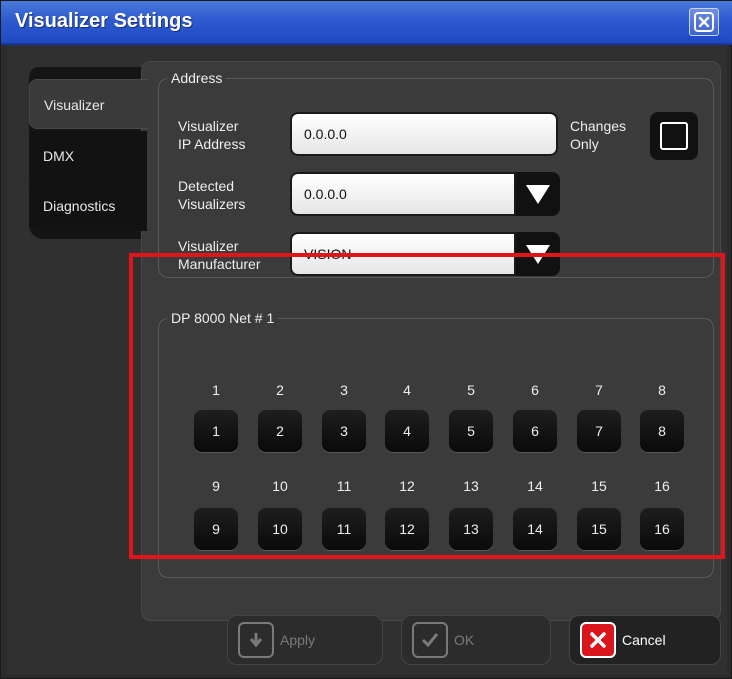 The height and width of the screenshot is (679, 732). What do you see at coordinates (280, 390) in the screenshot?
I see `universe-number-label: 2` at bounding box center [280, 390].